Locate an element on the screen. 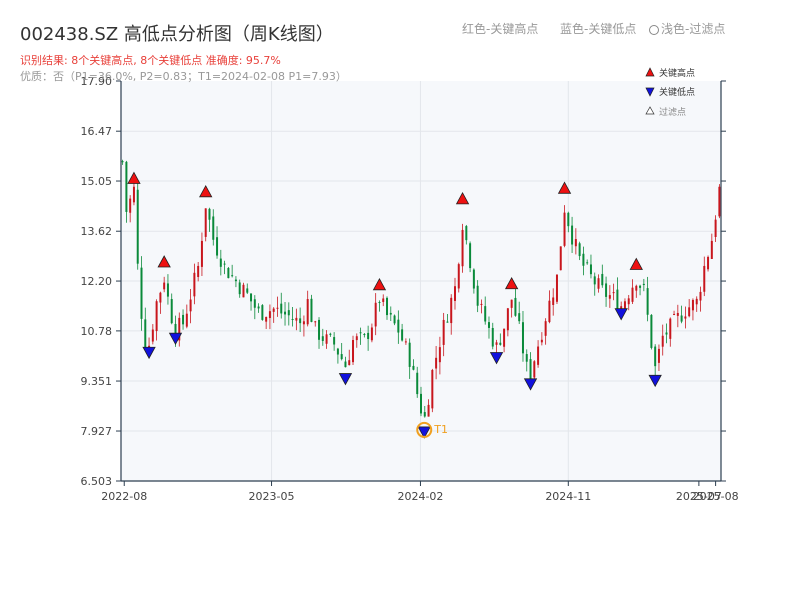 The width and height of the screenshot is (800, 600). y-tick-label: 16.47 is located at coordinates (97, 131).